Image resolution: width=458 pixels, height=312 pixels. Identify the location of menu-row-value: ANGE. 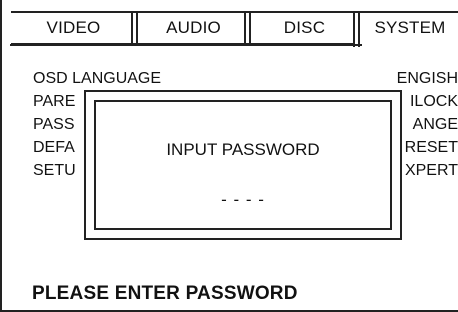
(435, 124).